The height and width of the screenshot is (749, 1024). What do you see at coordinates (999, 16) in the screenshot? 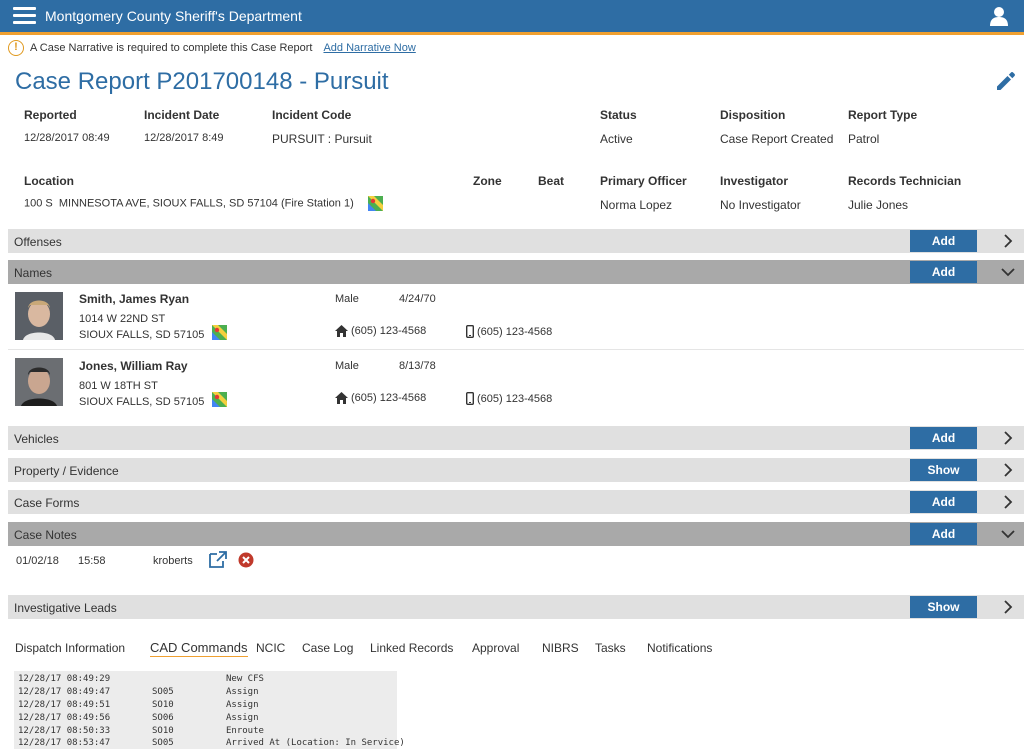
I see `user-icon` at bounding box center [999, 16].